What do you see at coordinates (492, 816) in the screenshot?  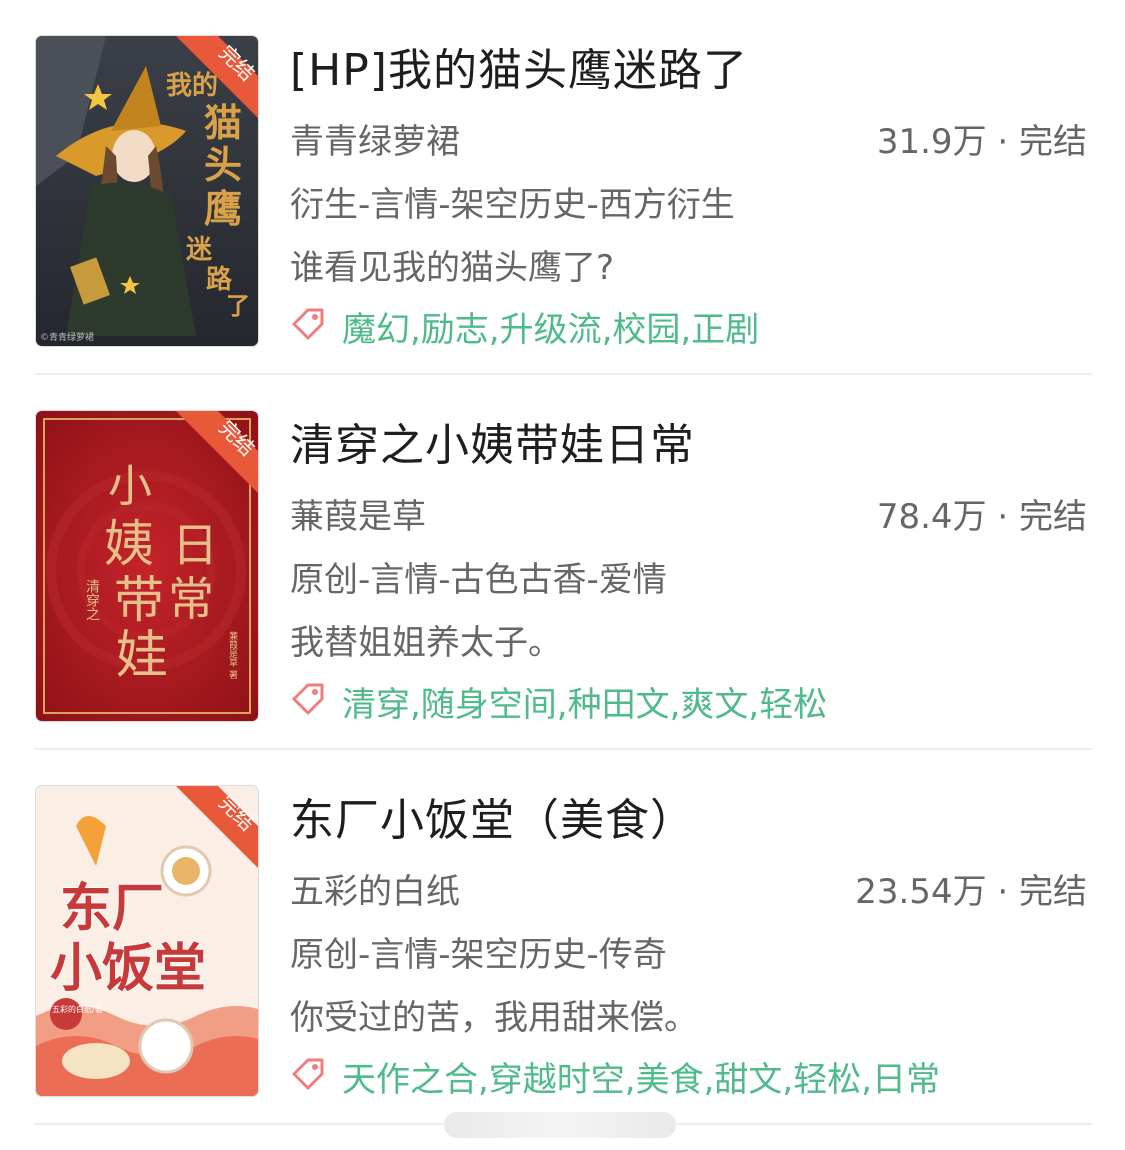 I see `book-title: 东厂小饭堂（美食）` at bounding box center [492, 816].